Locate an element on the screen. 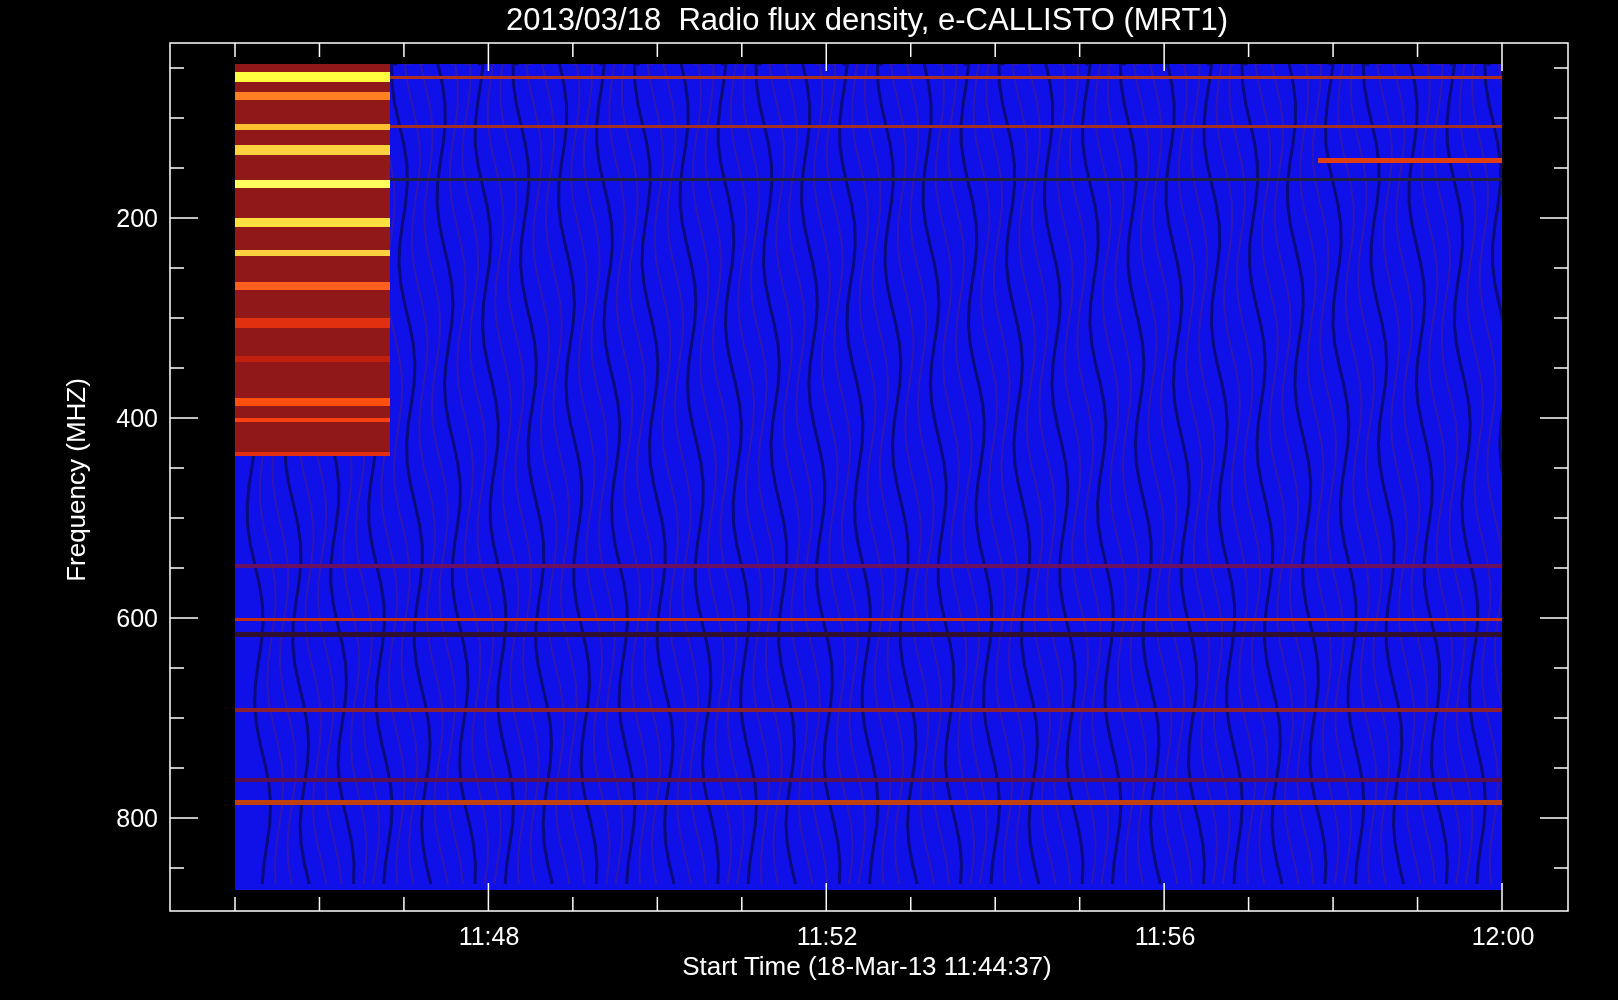 The image size is (1618, 1000). y-tick-label: 800 is located at coordinates (137, 818).